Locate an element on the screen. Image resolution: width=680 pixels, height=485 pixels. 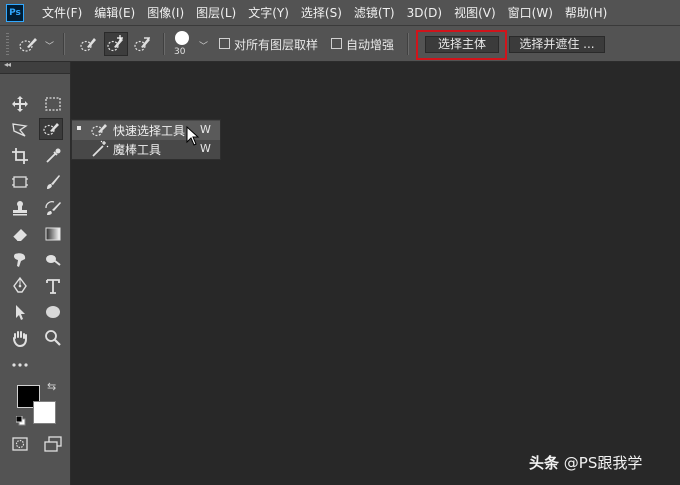
brush-icon is located at coordinates (53, 182).